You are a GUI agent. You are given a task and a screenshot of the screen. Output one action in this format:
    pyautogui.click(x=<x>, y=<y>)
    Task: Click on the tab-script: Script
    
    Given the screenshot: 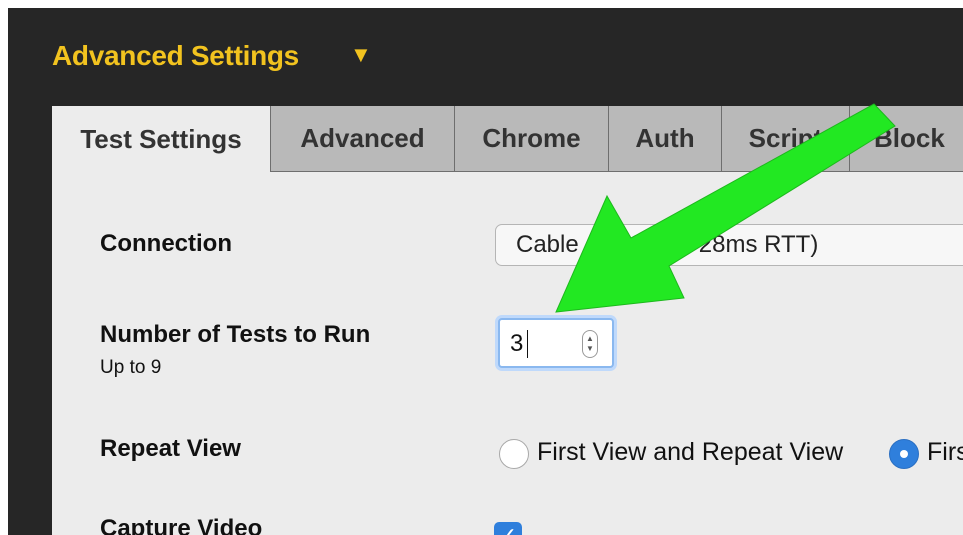 What is the action you would take?
    pyautogui.click(x=785, y=139)
    